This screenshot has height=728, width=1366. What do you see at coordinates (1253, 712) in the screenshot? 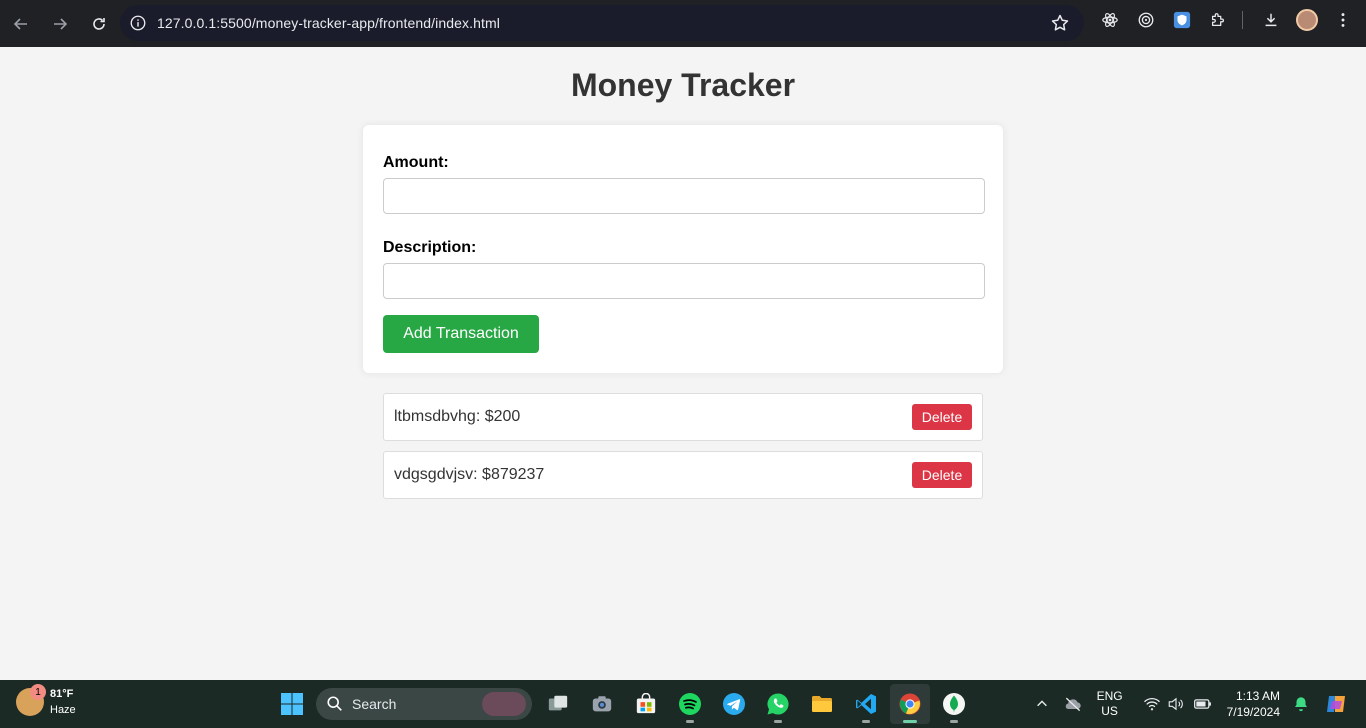
I see `clock-date: 7/19/2024` at bounding box center [1253, 712].